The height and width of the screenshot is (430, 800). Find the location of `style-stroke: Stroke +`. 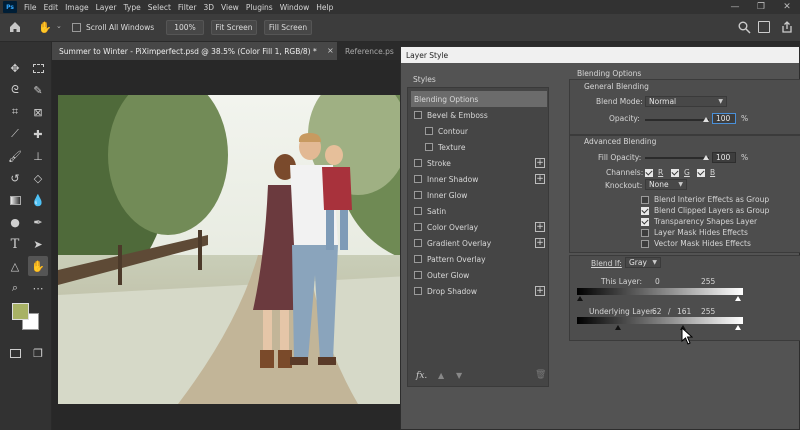

style-stroke: Stroke + is located at coordinates (479, 163).